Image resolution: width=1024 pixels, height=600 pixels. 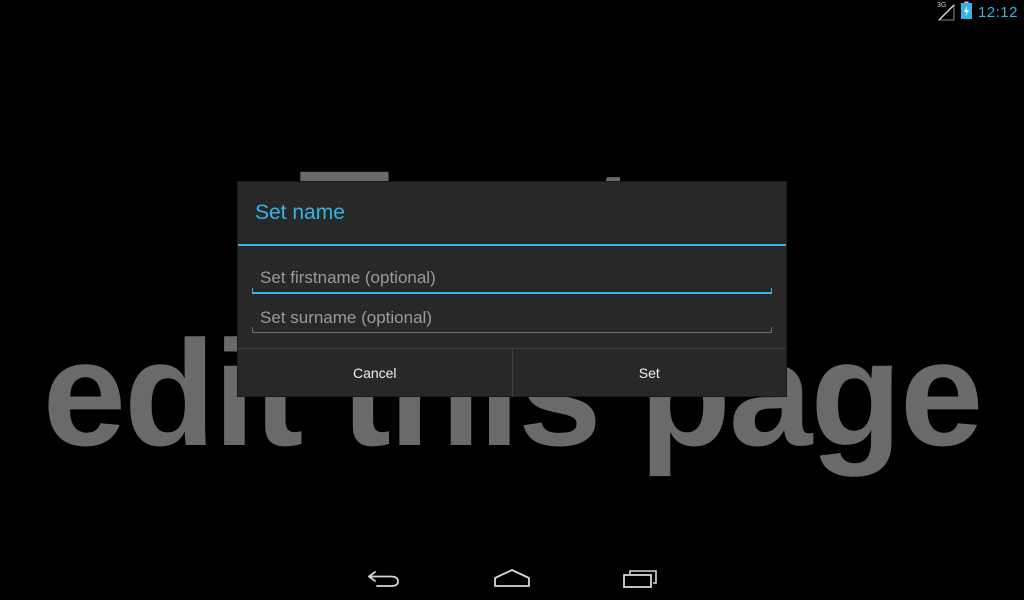 I want to click on recent-apps-icon, so click(x=640, y=579).